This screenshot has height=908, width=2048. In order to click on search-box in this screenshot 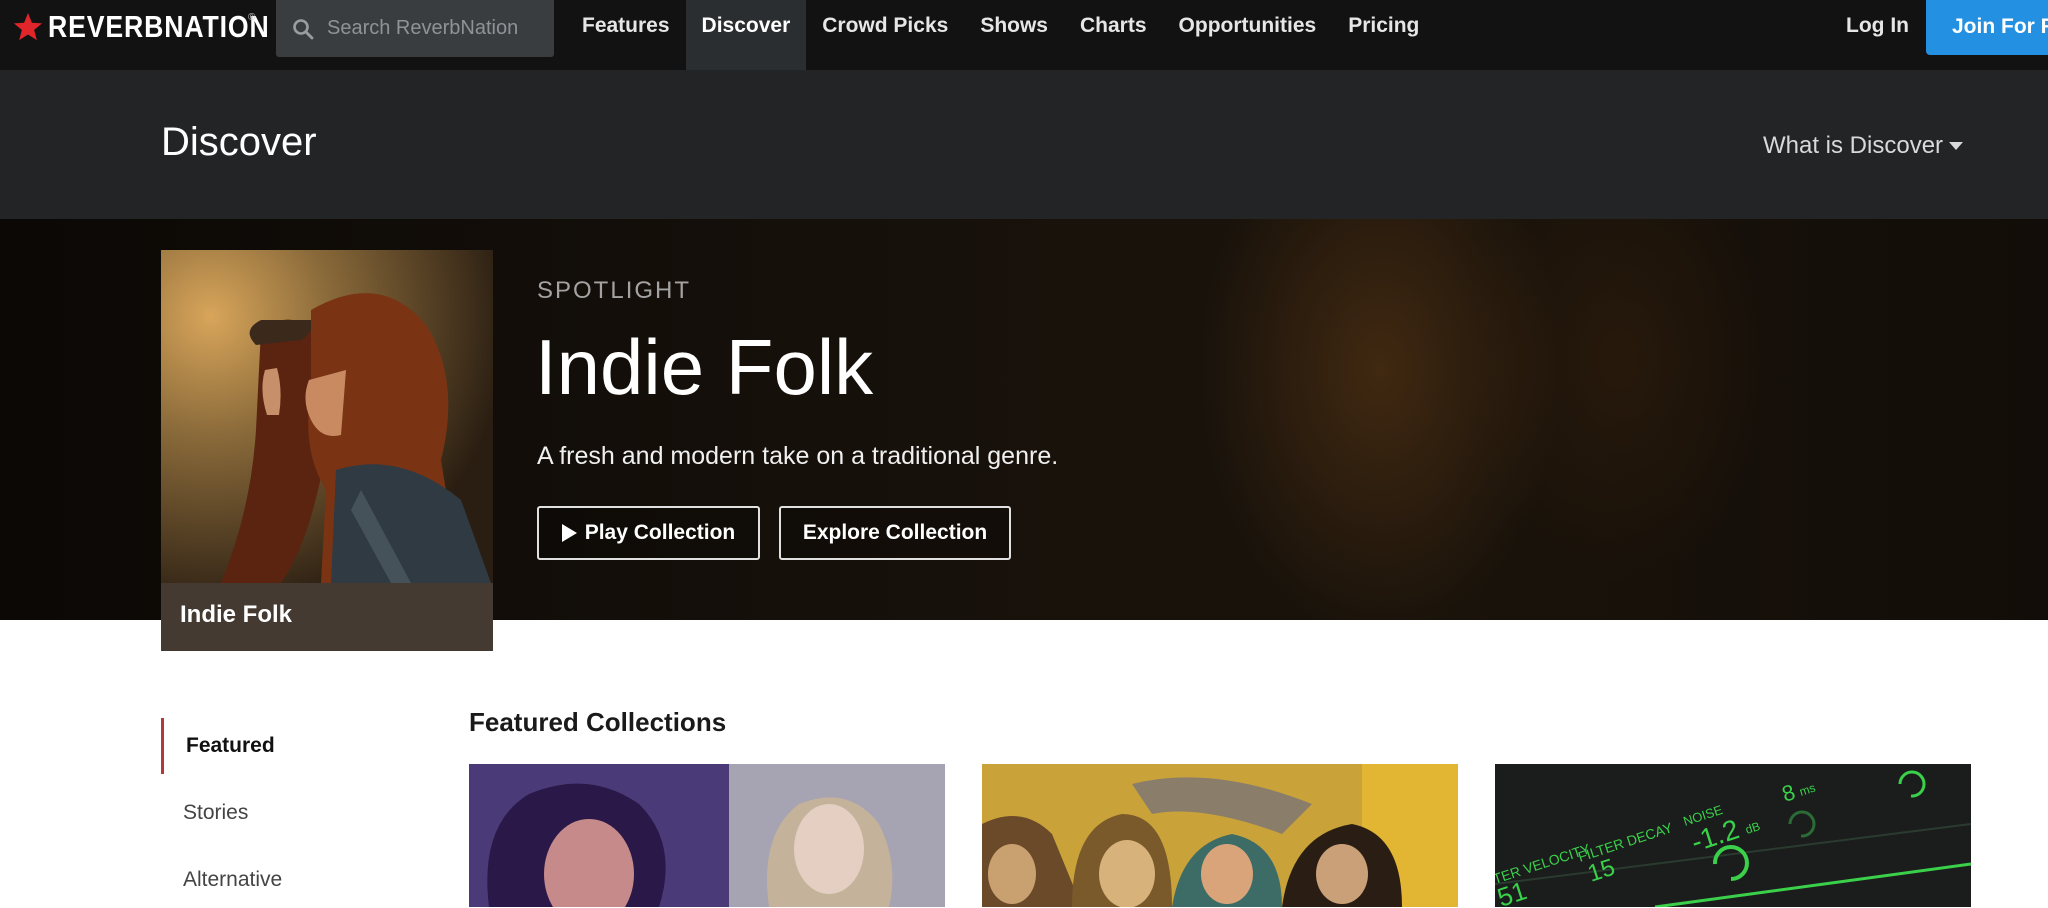, I will do `click(415, 28)`.